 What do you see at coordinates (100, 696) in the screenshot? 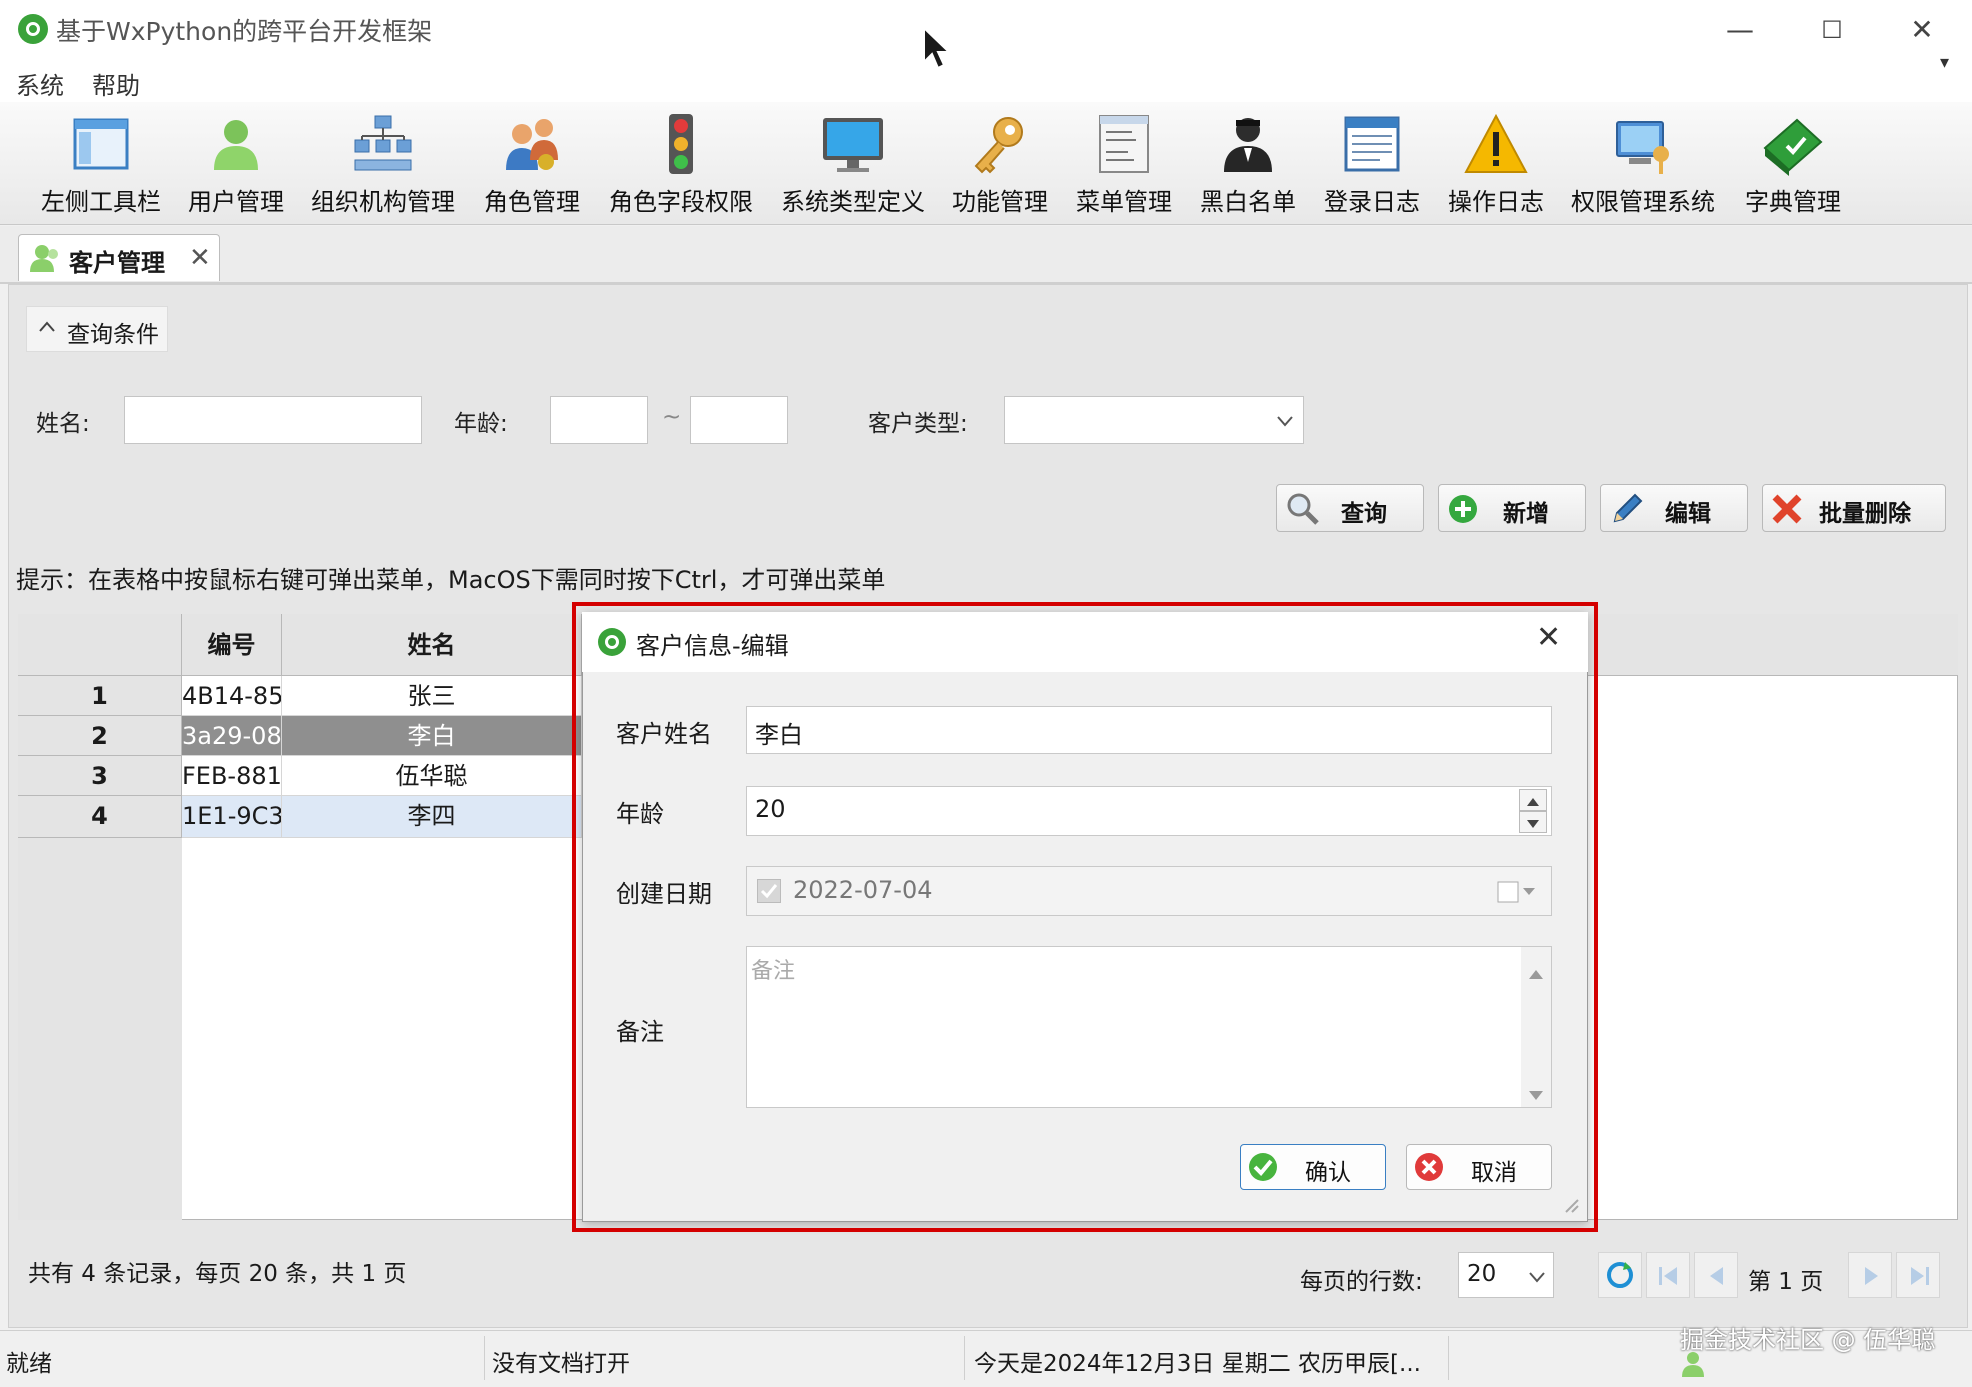
I see `row-number: 1` at bounding box center [100, 696].